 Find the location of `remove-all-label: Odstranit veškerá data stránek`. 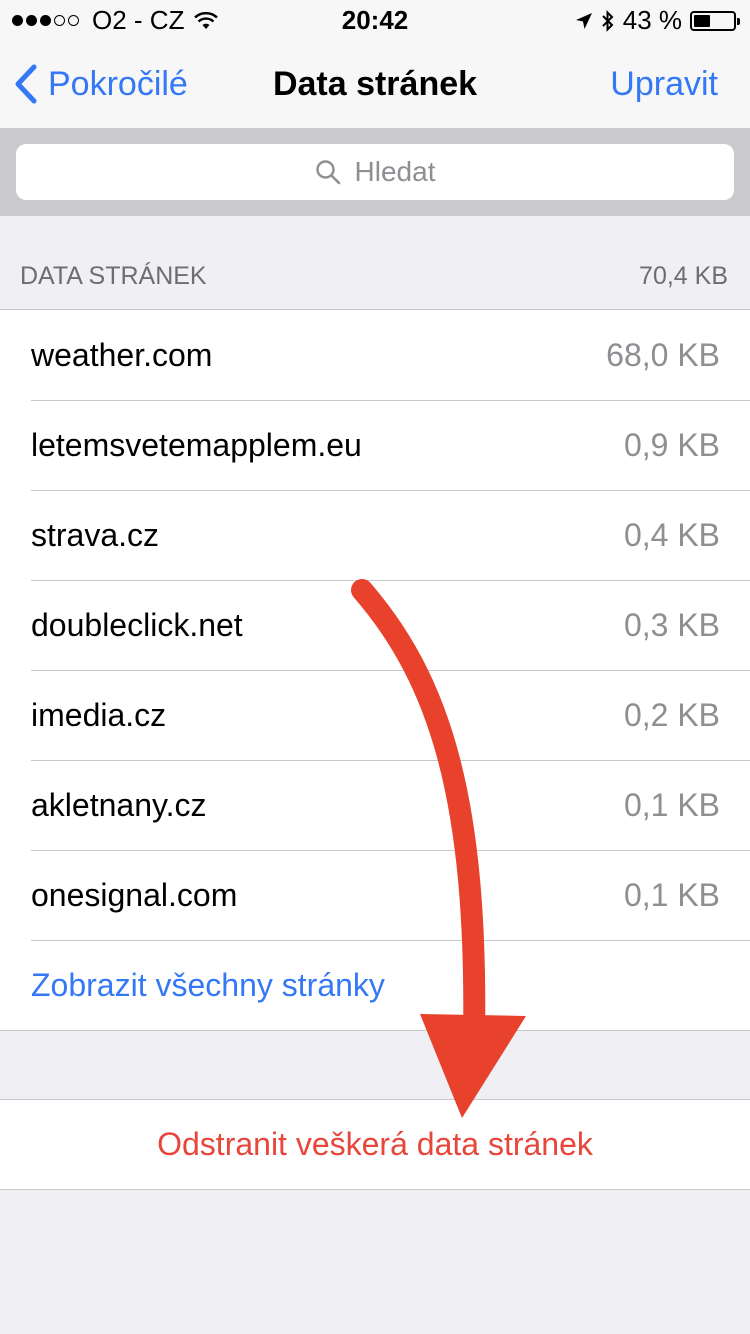

remove-all-label: Odstranit veškerá data stránek is located at coordinates (375, 1144).